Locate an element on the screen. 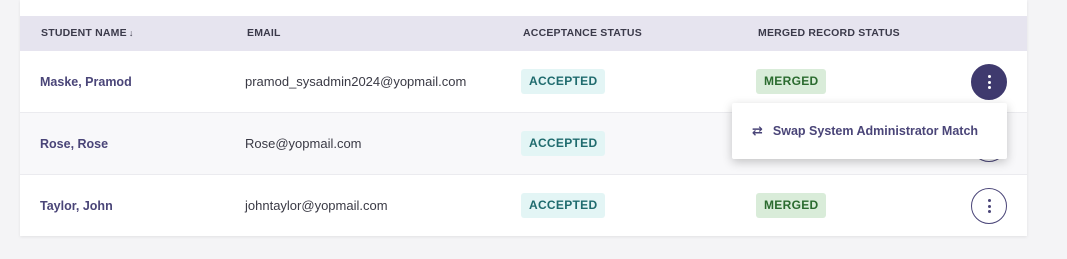  column-header-student-name: STUDENT NAME ↓ is located at coordinates (87, 33).